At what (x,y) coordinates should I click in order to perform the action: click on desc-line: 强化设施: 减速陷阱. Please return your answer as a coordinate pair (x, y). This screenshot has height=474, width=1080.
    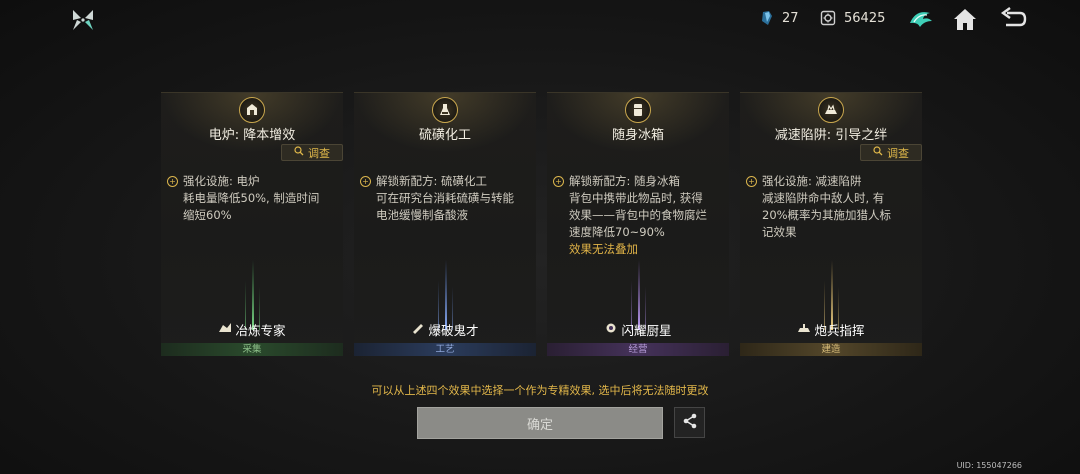
    Looking at the image, I should click on (812, 181).